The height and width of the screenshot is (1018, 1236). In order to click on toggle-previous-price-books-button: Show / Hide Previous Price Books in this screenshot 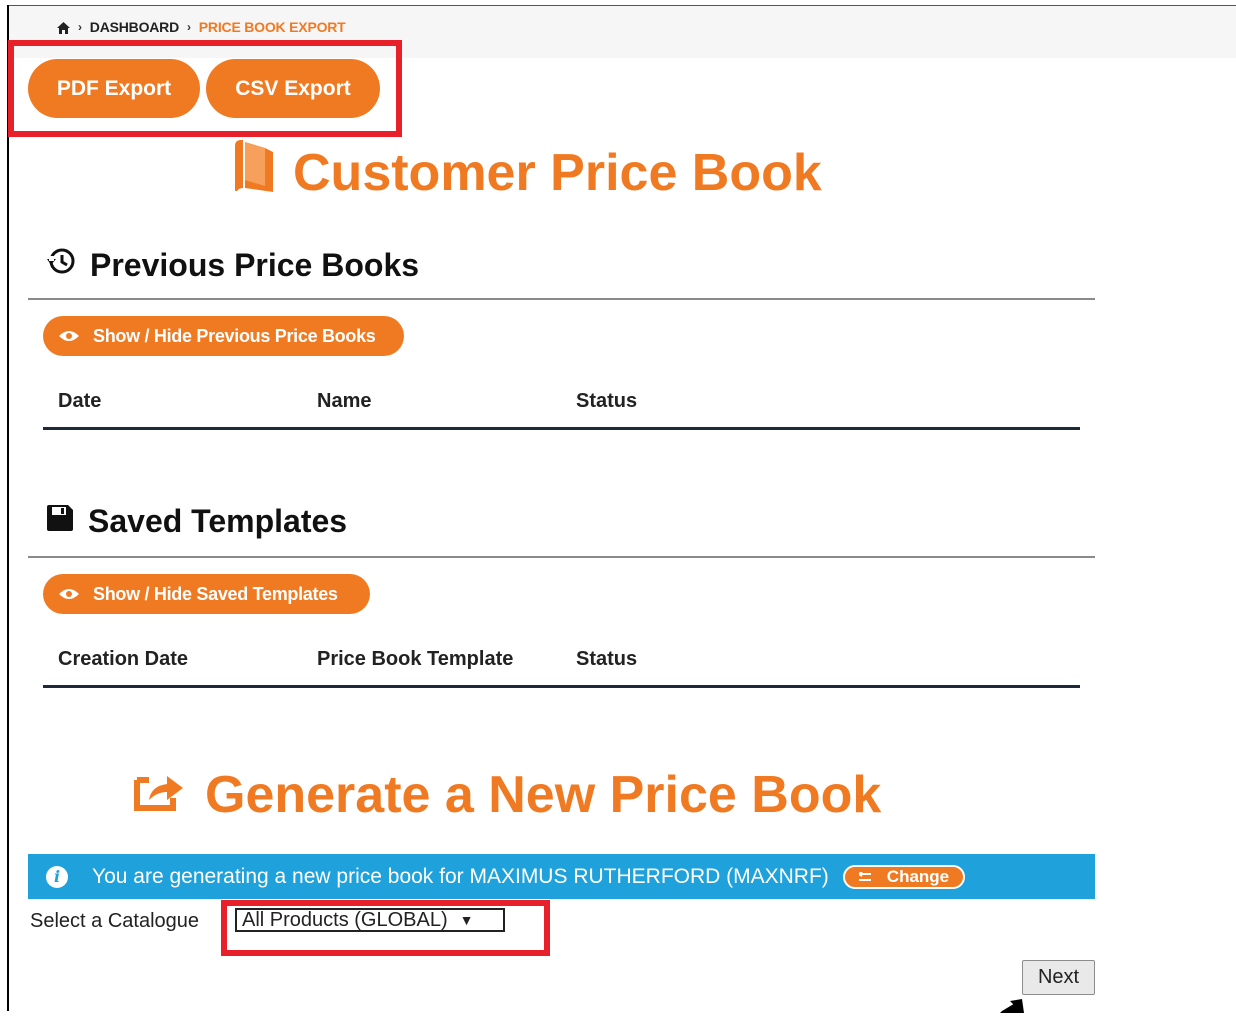, I will do `click(223, 336)`.